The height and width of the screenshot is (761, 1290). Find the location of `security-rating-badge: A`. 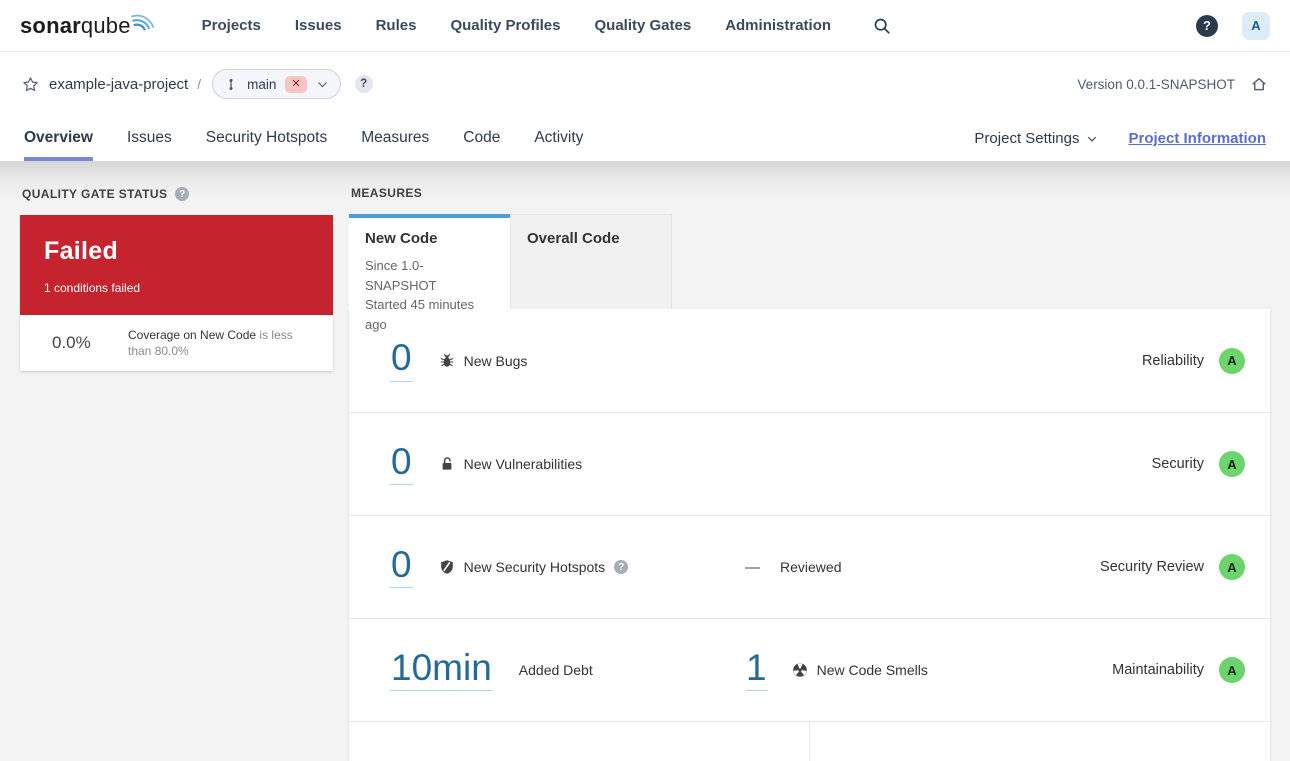

security-rating-badge: A is located at coordinates (1232, 464).